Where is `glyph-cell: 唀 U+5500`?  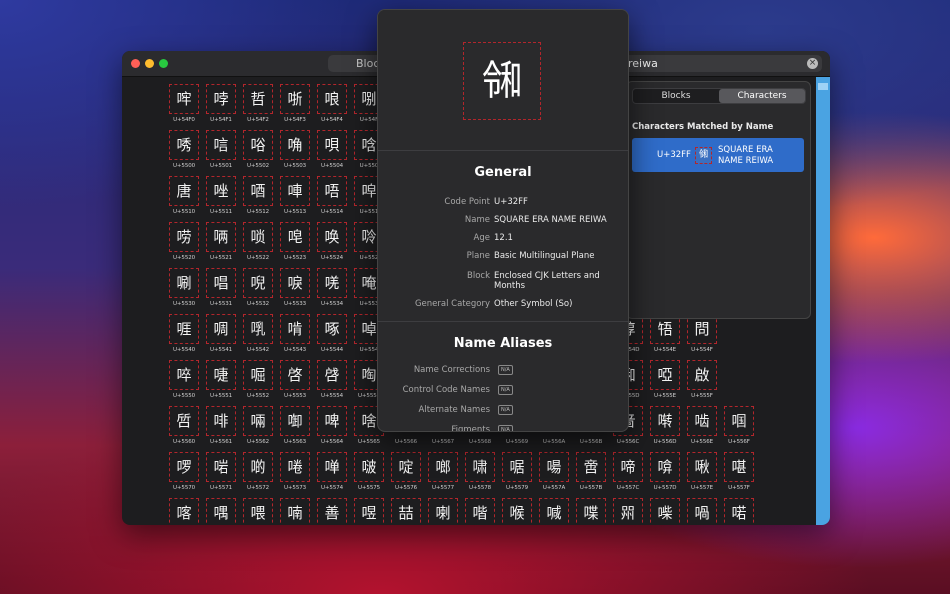
glyph-cell: 唀 U+5500 is located at coordinates (184, 149).